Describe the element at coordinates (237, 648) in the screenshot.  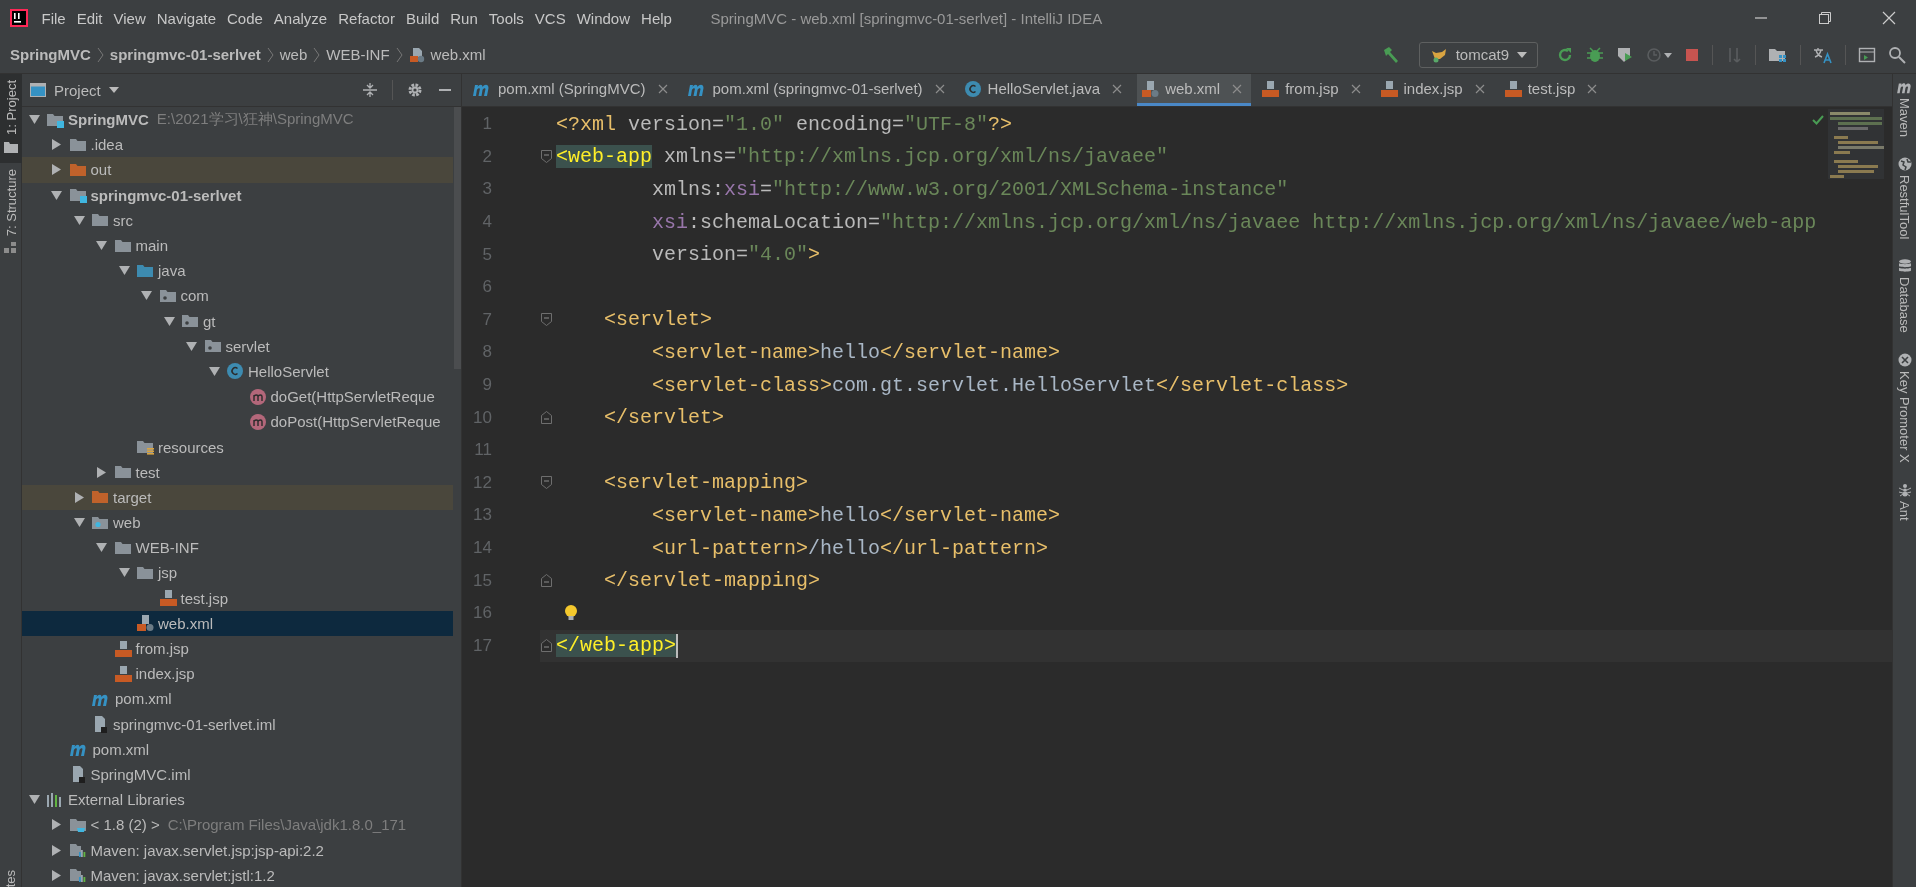
I see `tree-item: from.jsp` at that location.